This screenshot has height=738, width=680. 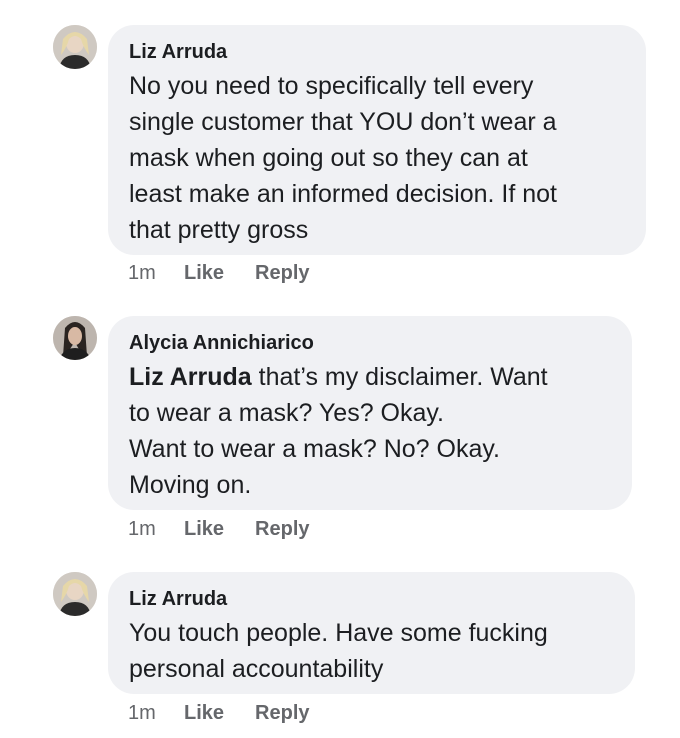 I want to click on comment-line: to wear a mask? Yes? Okay., so click(x=286, y=413).